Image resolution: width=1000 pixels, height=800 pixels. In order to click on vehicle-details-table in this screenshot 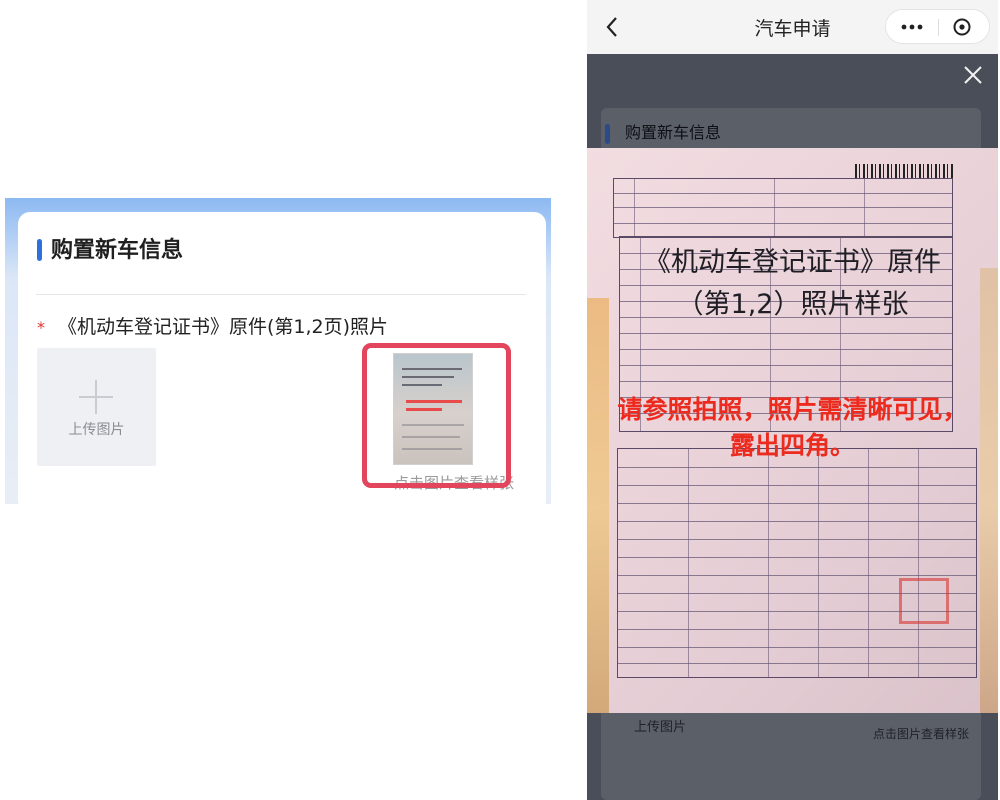, I will do `click(797, 563)`.